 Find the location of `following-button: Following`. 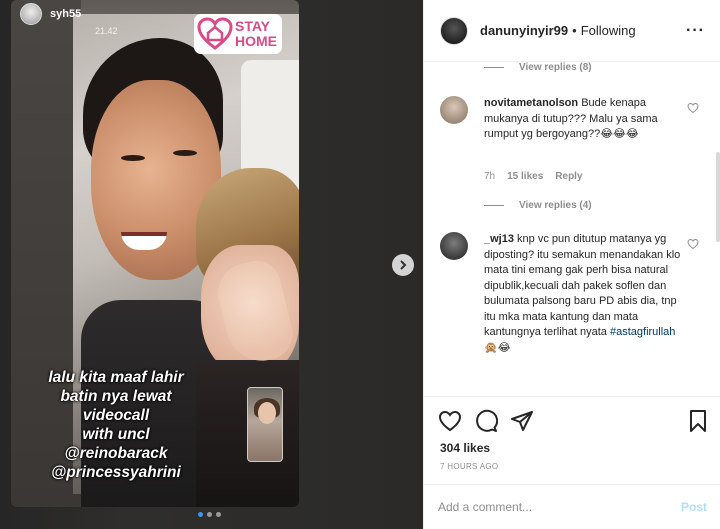

following-button: Following is located at coordinates (608, 30).